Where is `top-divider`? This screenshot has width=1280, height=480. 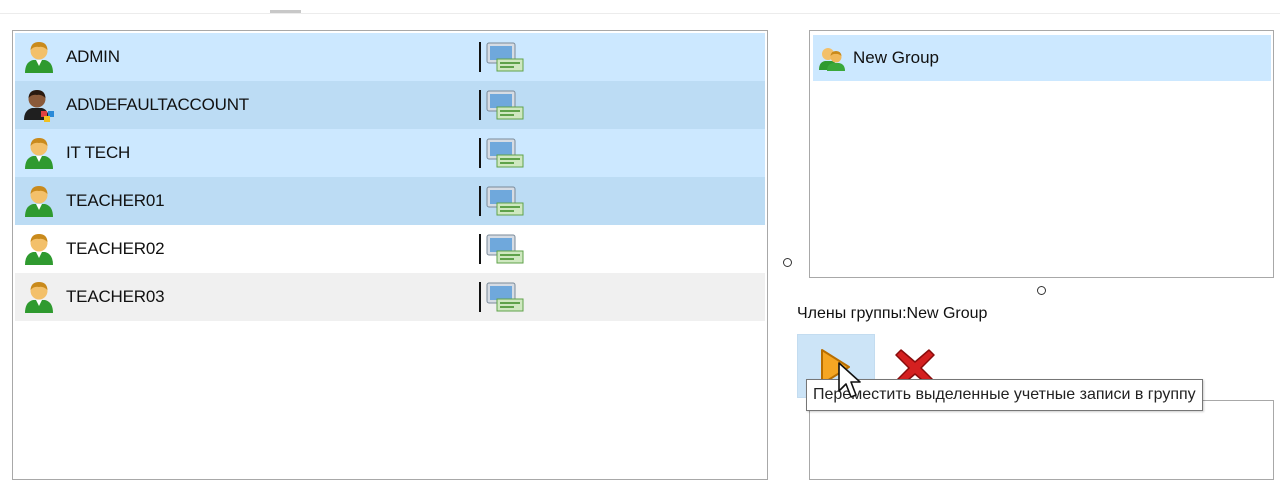 top-divider is located at coordinates (640, 13).